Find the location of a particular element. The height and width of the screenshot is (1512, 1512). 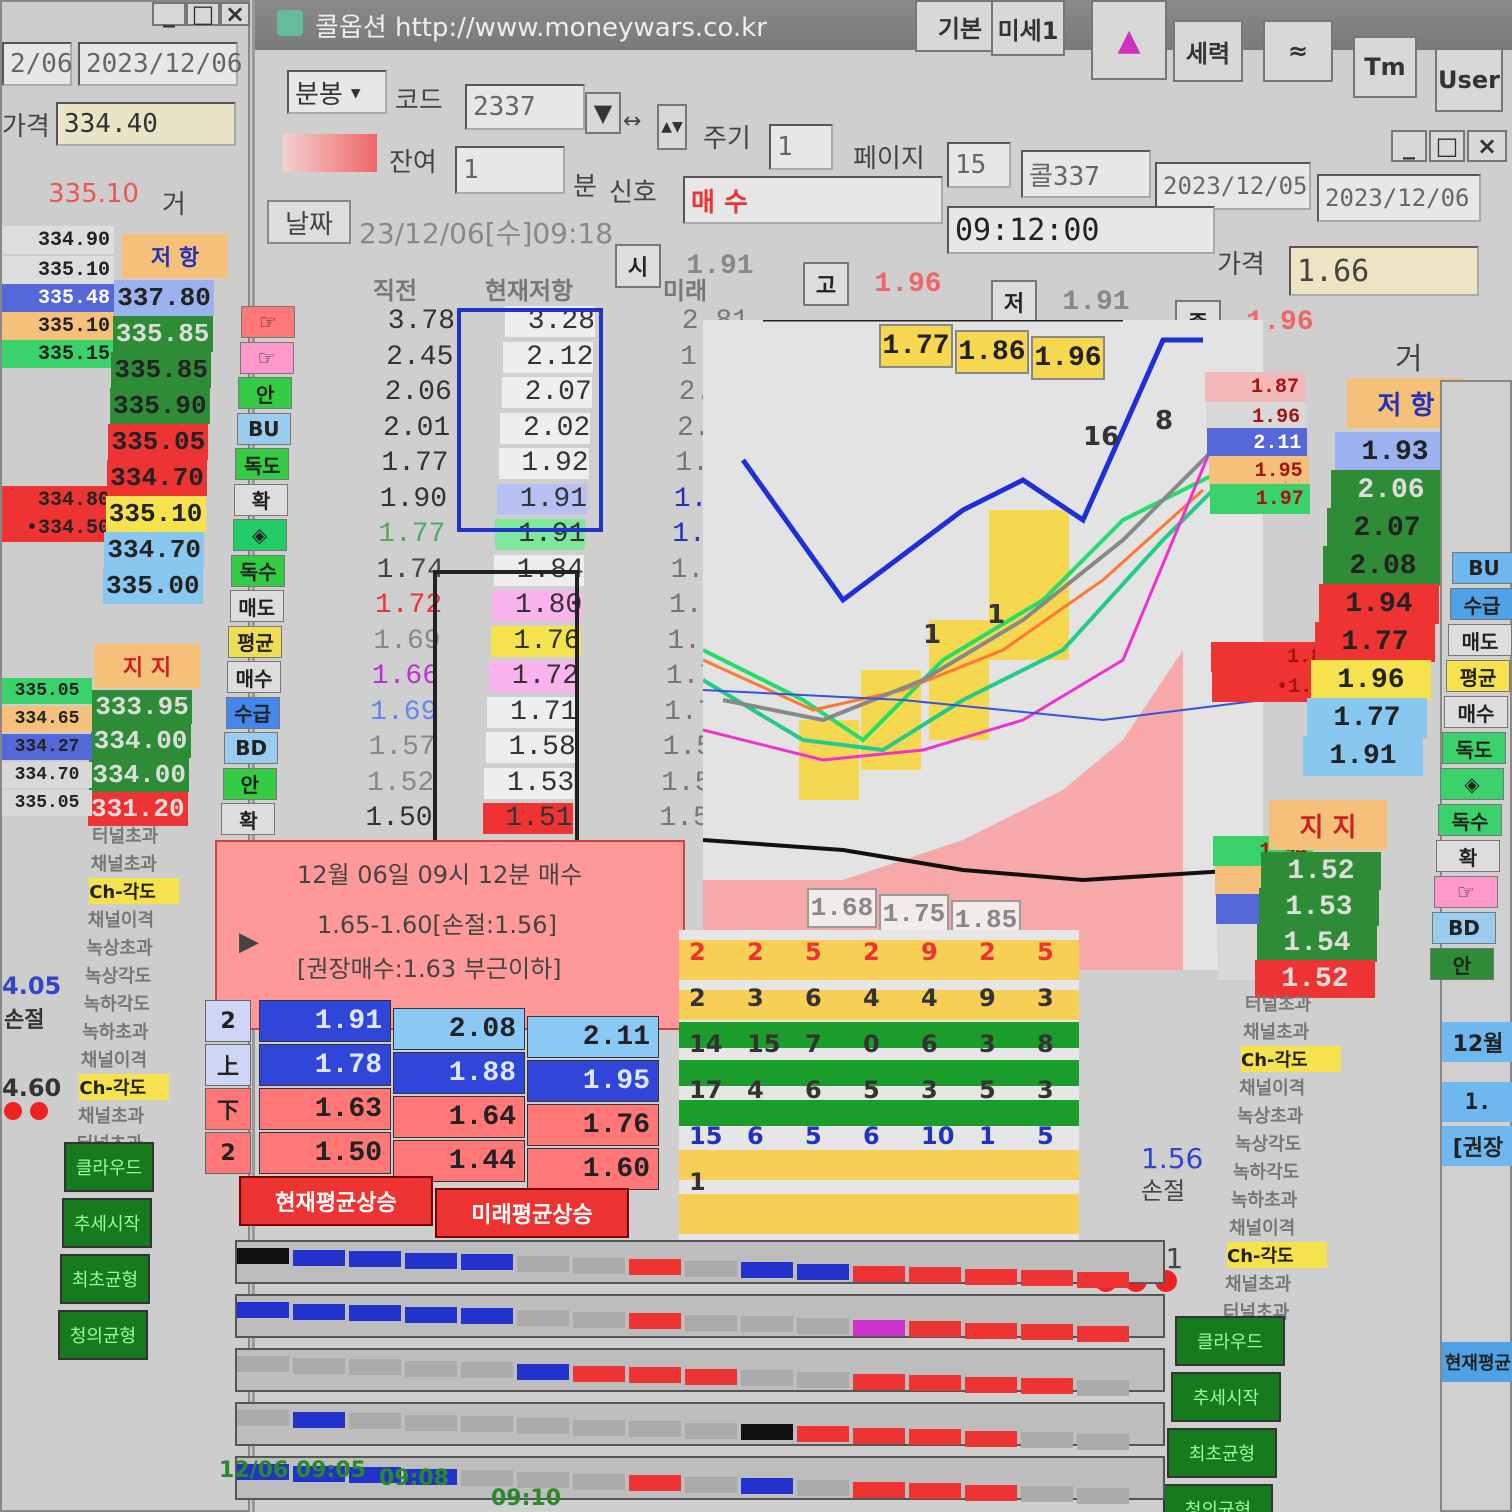

level-prev: 2.06 is located at coordinates (418, 392).